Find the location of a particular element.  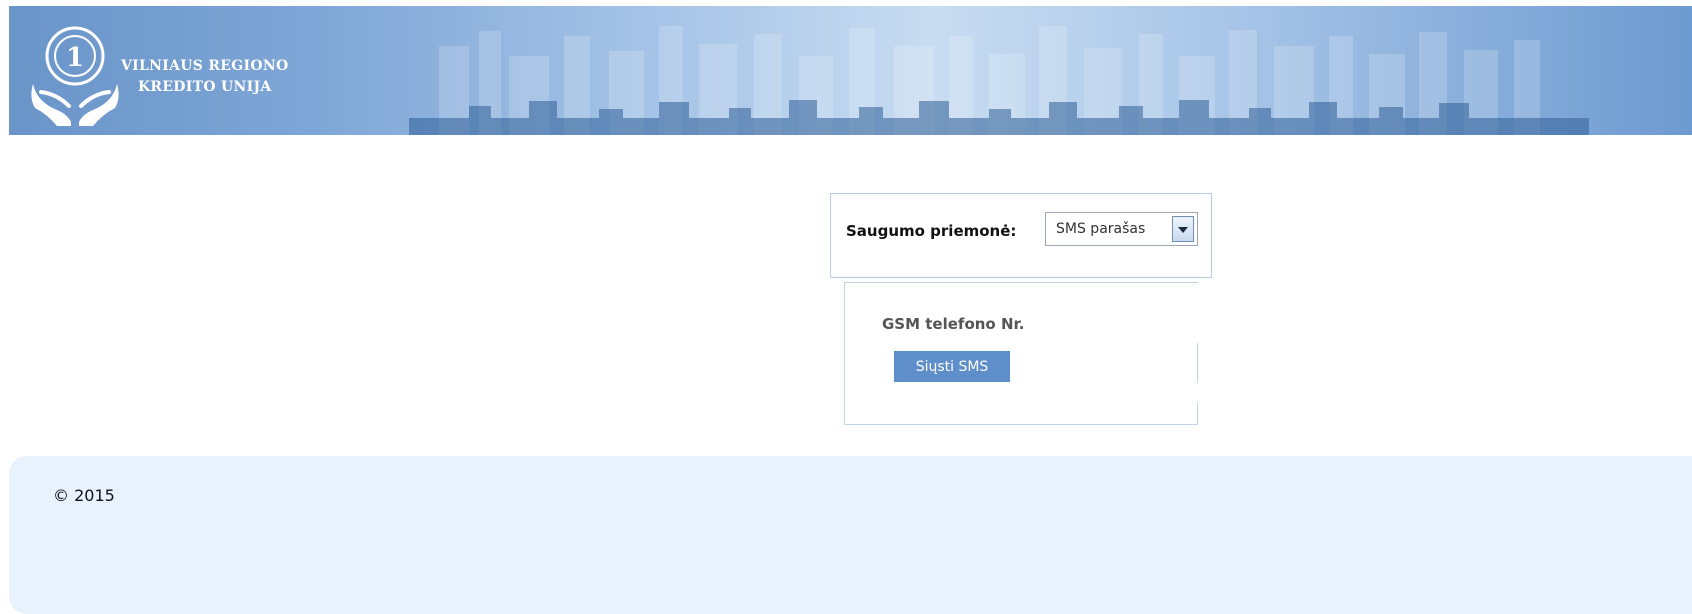

security-method-select: SMS parašas is located at coordinates (1121, 229).